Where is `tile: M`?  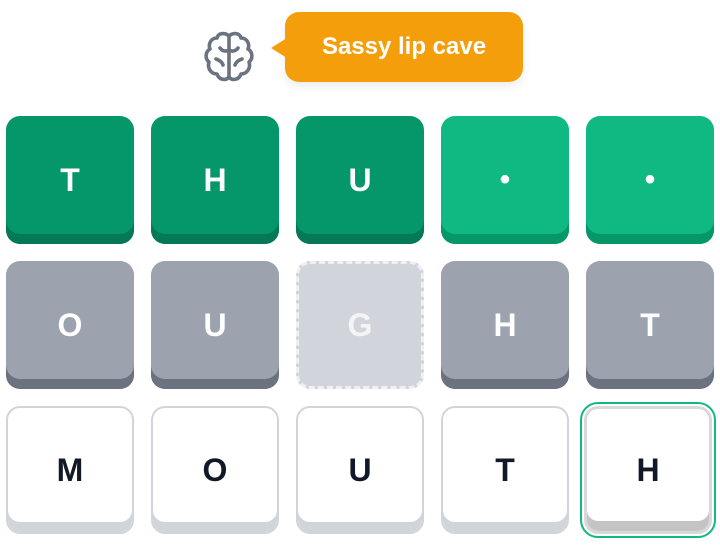
tile: M is located at coordinates (70, 470).